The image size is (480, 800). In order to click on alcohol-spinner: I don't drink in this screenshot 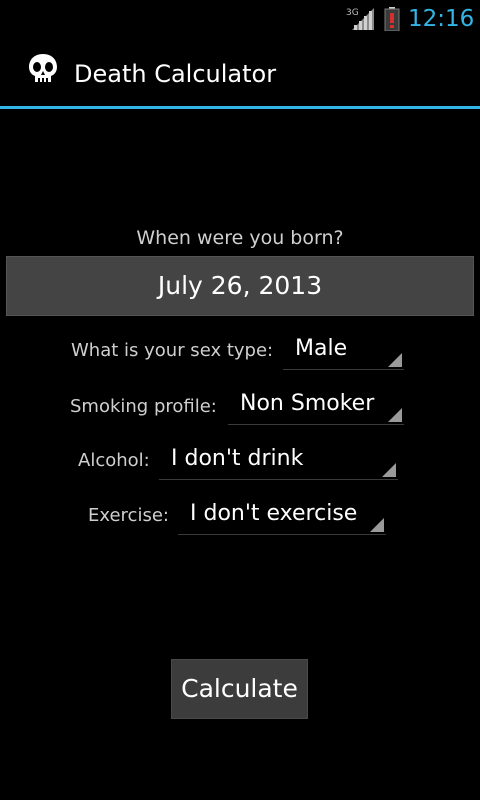, I will do `click(278, 462)`.